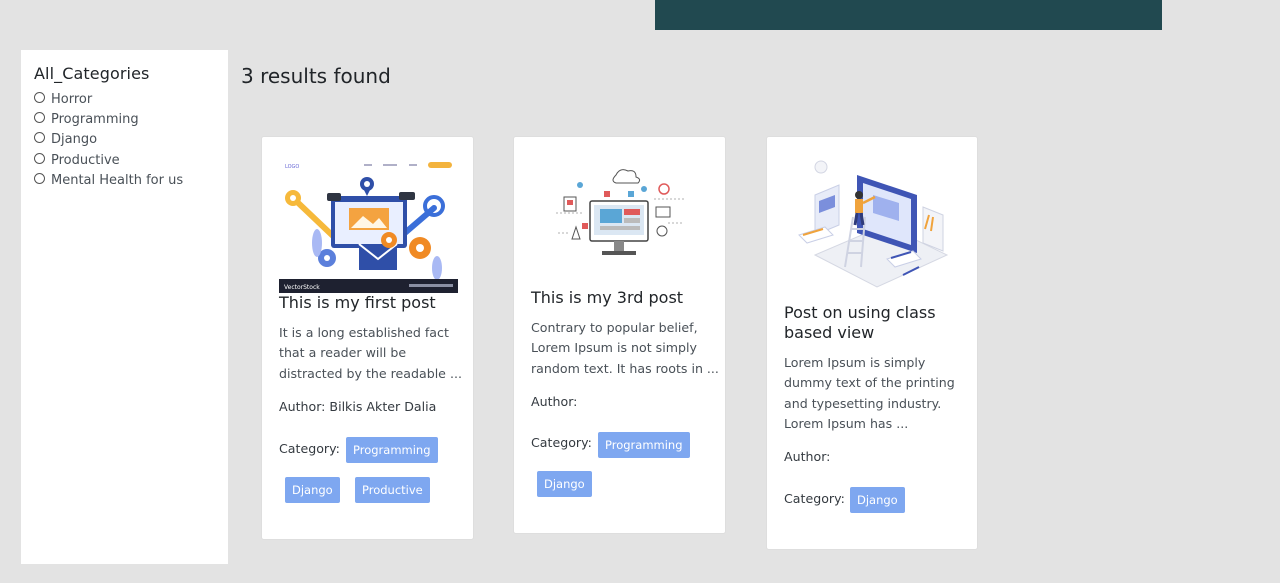 The image size is (1280, 583). What do you see at coordinates (392, 490) in the screenshot?
I see `category-badge-productive: Productive` at bounding box center [392, 490].